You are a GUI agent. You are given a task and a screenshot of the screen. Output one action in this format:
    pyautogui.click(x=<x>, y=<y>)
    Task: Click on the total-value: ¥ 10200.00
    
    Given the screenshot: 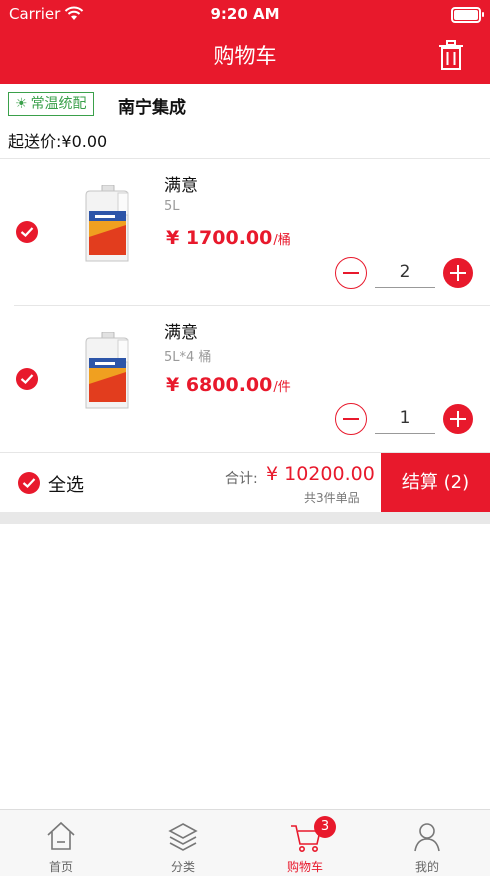 What is the action you would take?
    pyautogui.click(x=320, y=474)
    